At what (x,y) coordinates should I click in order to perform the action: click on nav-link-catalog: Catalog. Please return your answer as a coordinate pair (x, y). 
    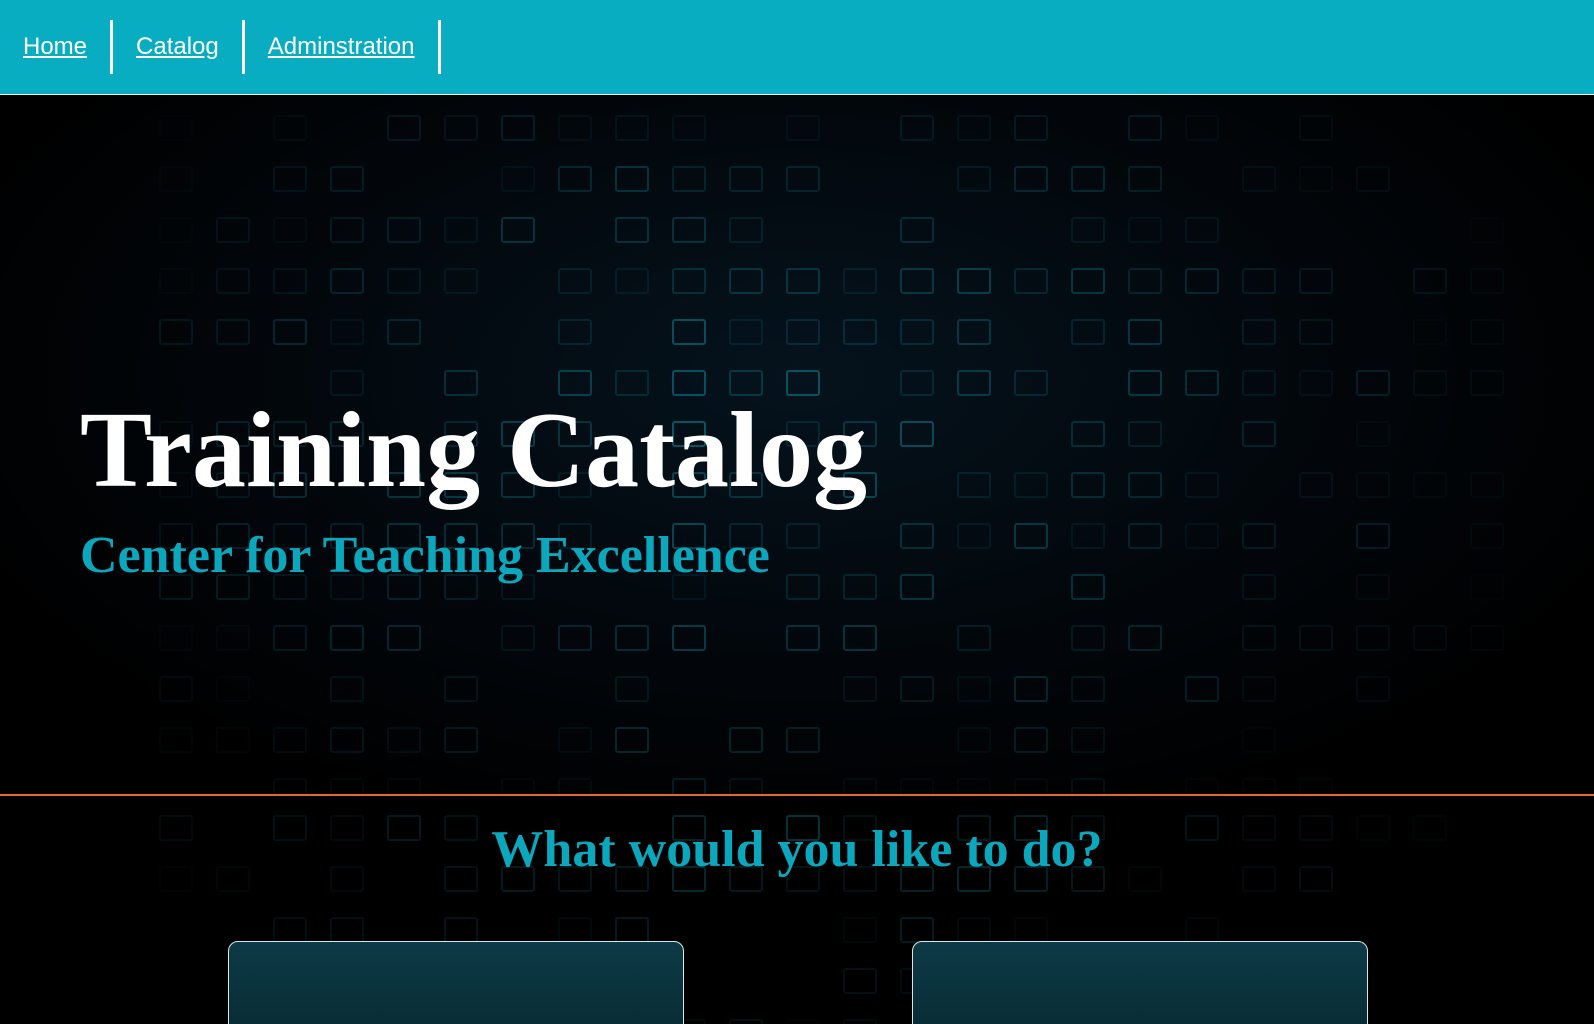
    Looking at the image, I should click on (177, 47).